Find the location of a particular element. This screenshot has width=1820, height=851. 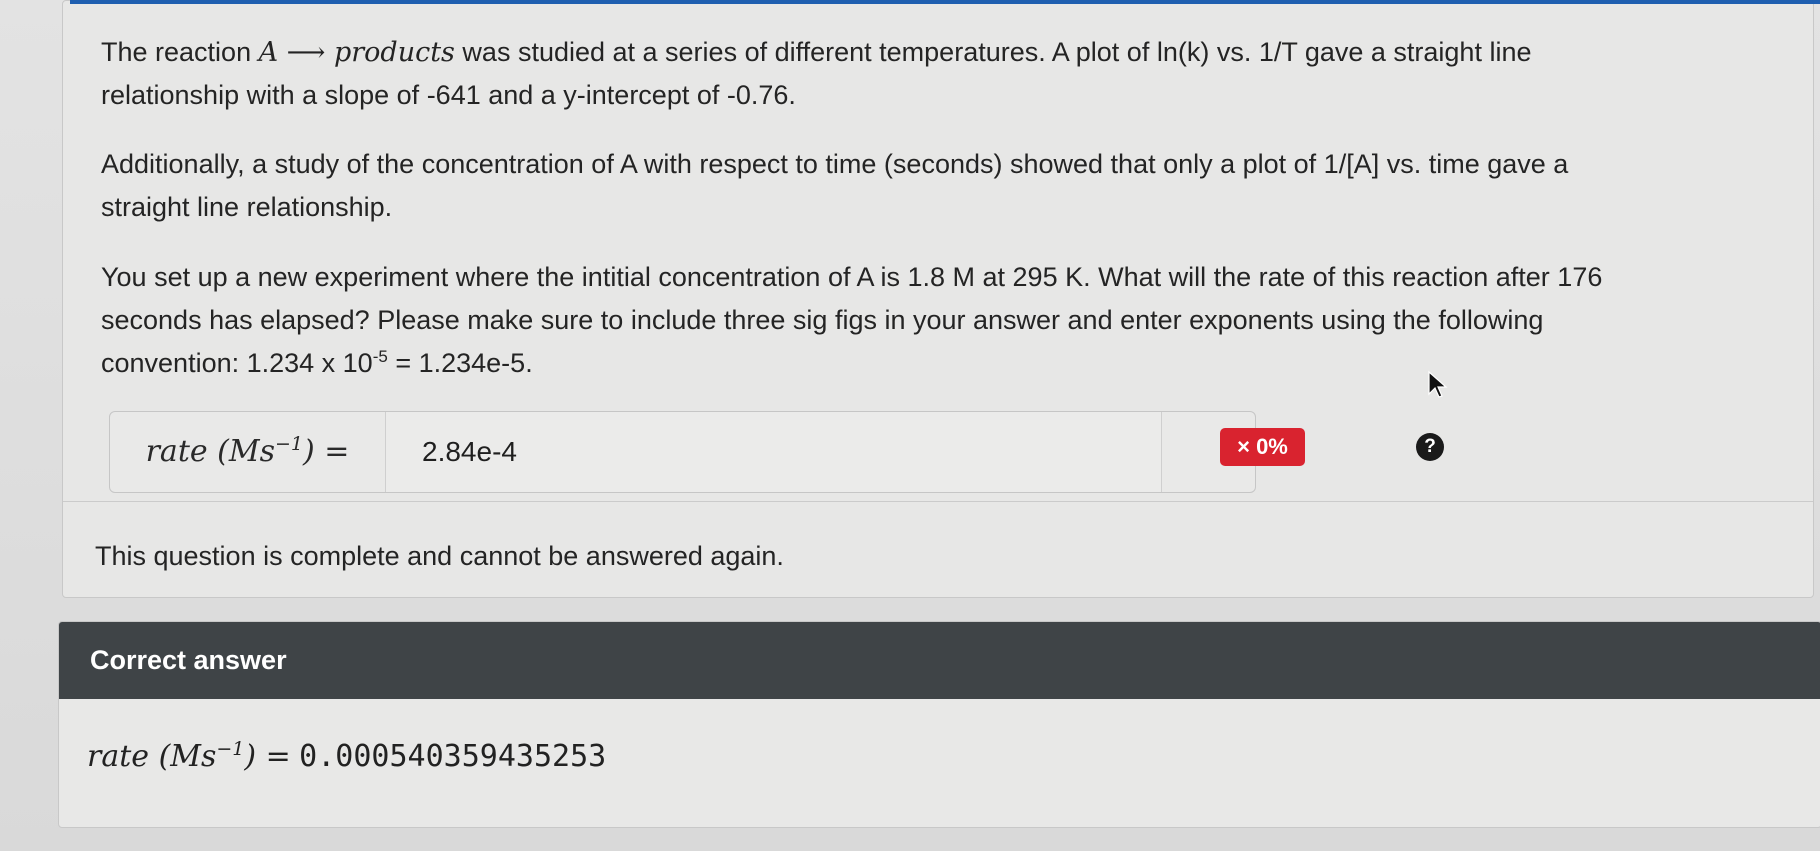

answer-label-text: rate (Ms is located at coordinates (210, 451).